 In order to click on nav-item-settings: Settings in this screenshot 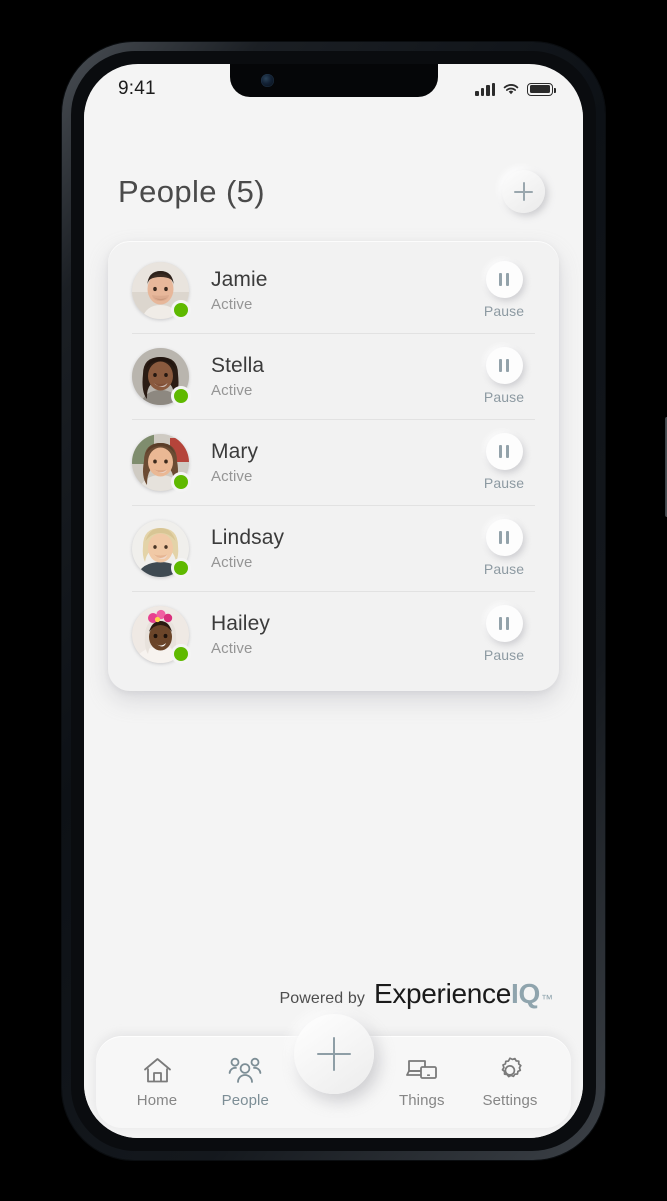, I will do `click(510, 1082)`.